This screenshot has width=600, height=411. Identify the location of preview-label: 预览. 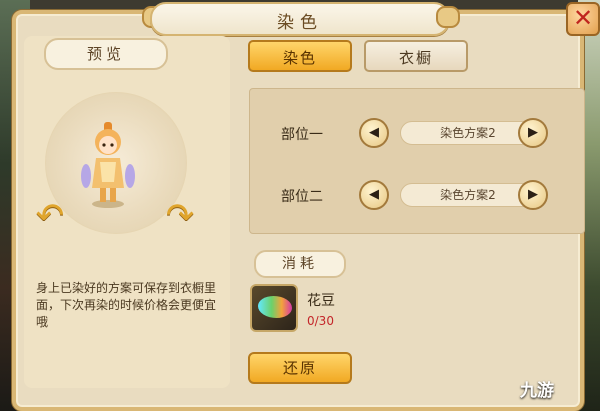
(106, 54).